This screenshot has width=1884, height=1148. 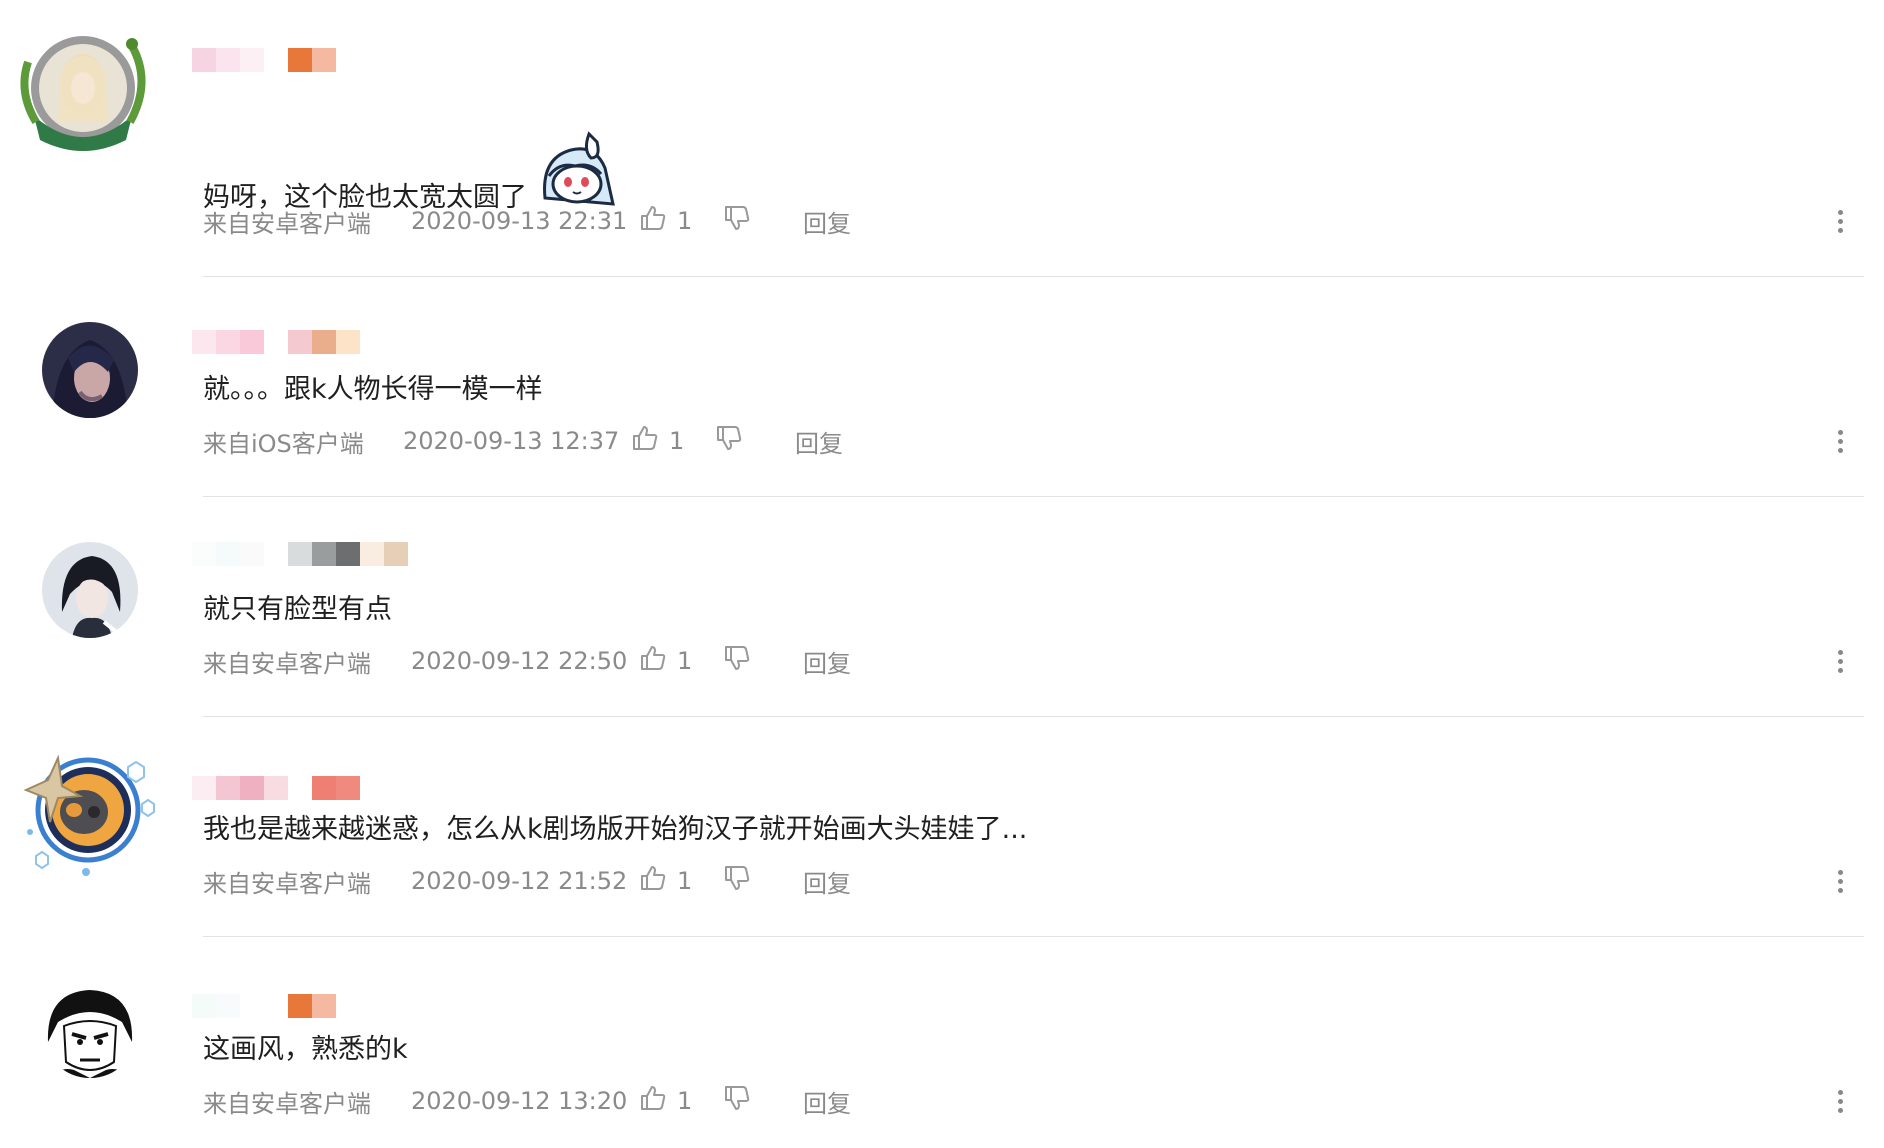 I want to click on comment-time: 2020-09-13 12:37, so click(x=511, y=441).